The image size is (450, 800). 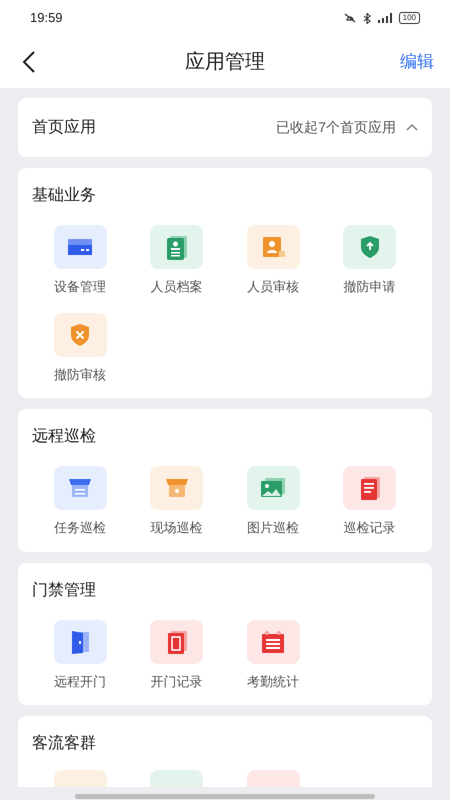 What do you see at coordinates (225, 62) in the screenshot?
I see `page-title: 应用管理` at bounding box center [225, 62].